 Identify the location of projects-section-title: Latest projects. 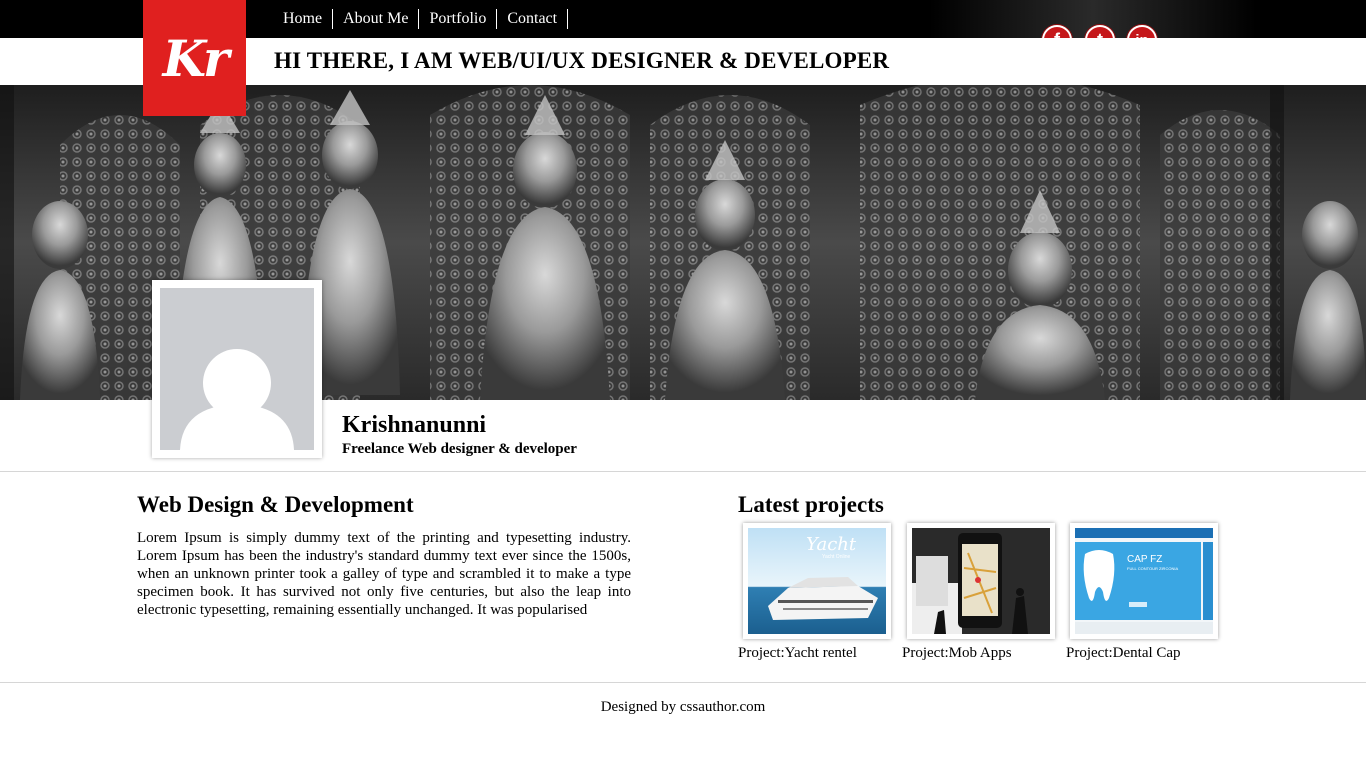
(811, 504).